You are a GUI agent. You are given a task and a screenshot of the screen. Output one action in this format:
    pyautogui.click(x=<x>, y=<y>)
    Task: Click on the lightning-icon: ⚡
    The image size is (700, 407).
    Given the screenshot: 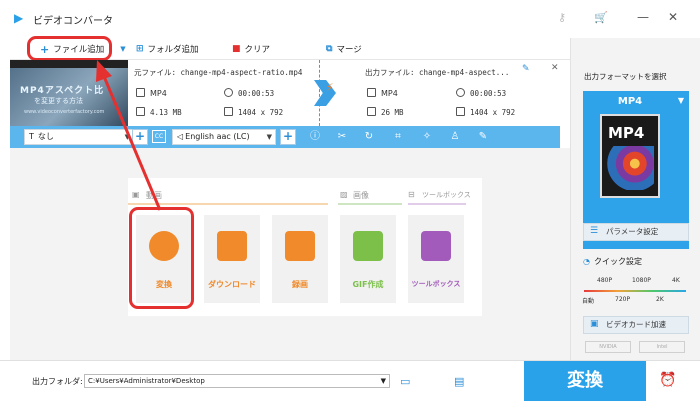 What is the action you would take?
    pyautogui.click(x=330, y=87)
    